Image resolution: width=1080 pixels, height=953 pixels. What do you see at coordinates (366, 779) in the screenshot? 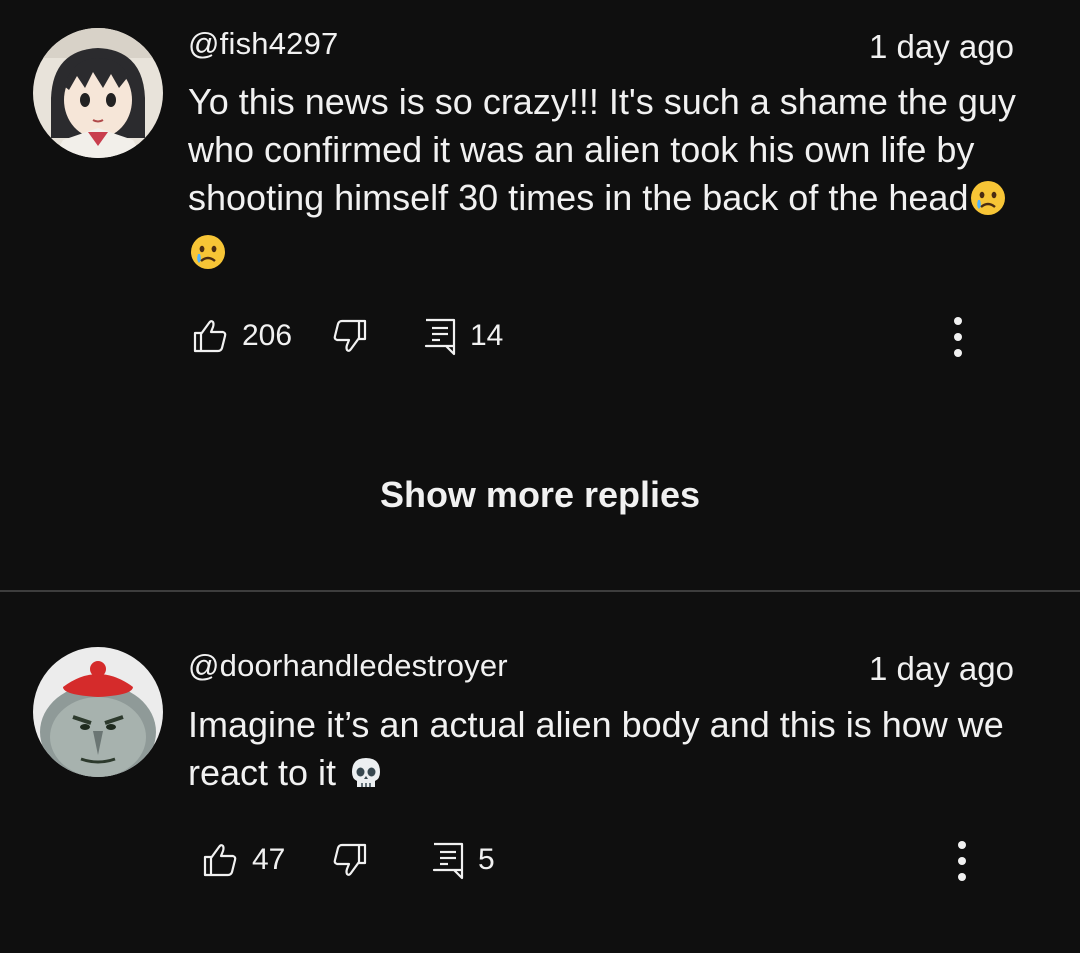
I see `skull-emoji-icon` at bounding box center [366, 779].